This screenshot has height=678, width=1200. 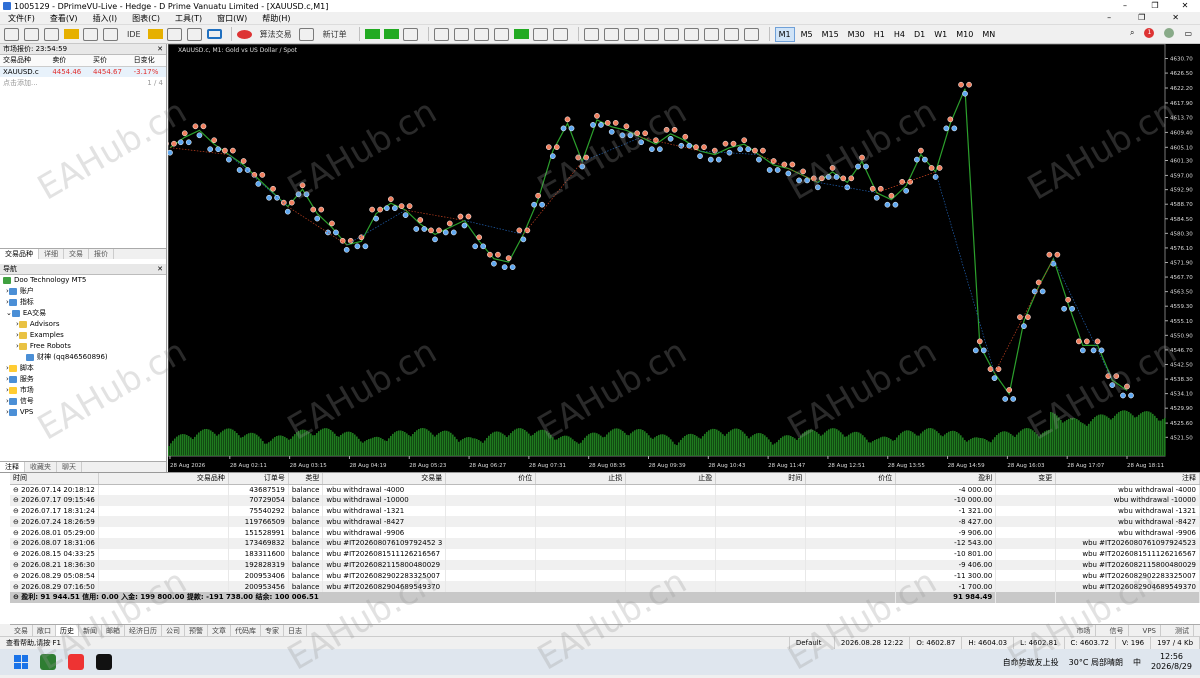 What do you see at coordinates (83, 390) in the screenshot?
I see `nav-market: › 市场` at bounding box center [83, 390].